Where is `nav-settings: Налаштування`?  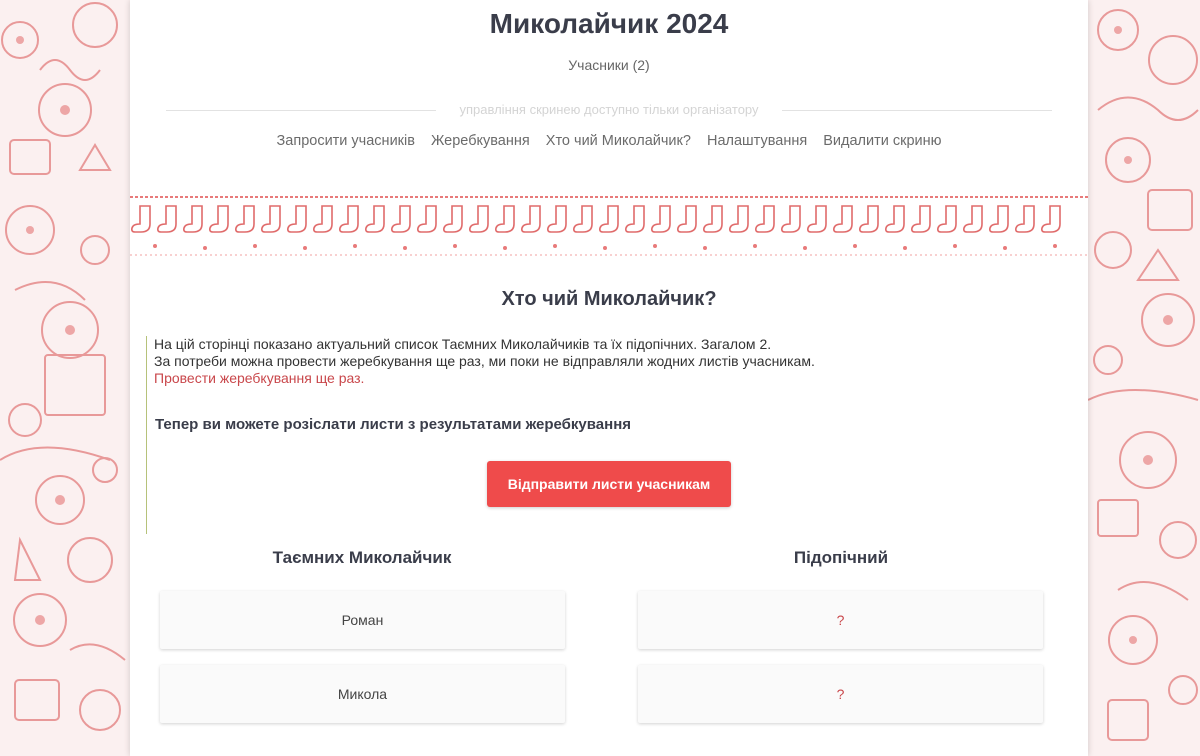 nav-settings: Налаштування is located at coordinates (757, 141).